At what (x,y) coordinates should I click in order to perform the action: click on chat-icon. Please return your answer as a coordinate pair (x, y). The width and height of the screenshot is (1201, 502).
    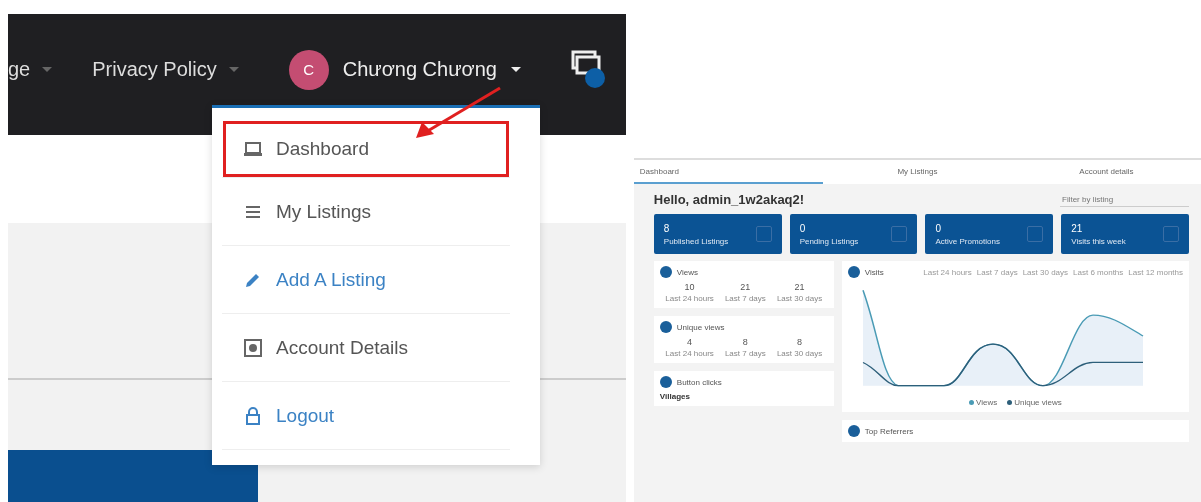
    Looking at the image, I should click on (587, 69).